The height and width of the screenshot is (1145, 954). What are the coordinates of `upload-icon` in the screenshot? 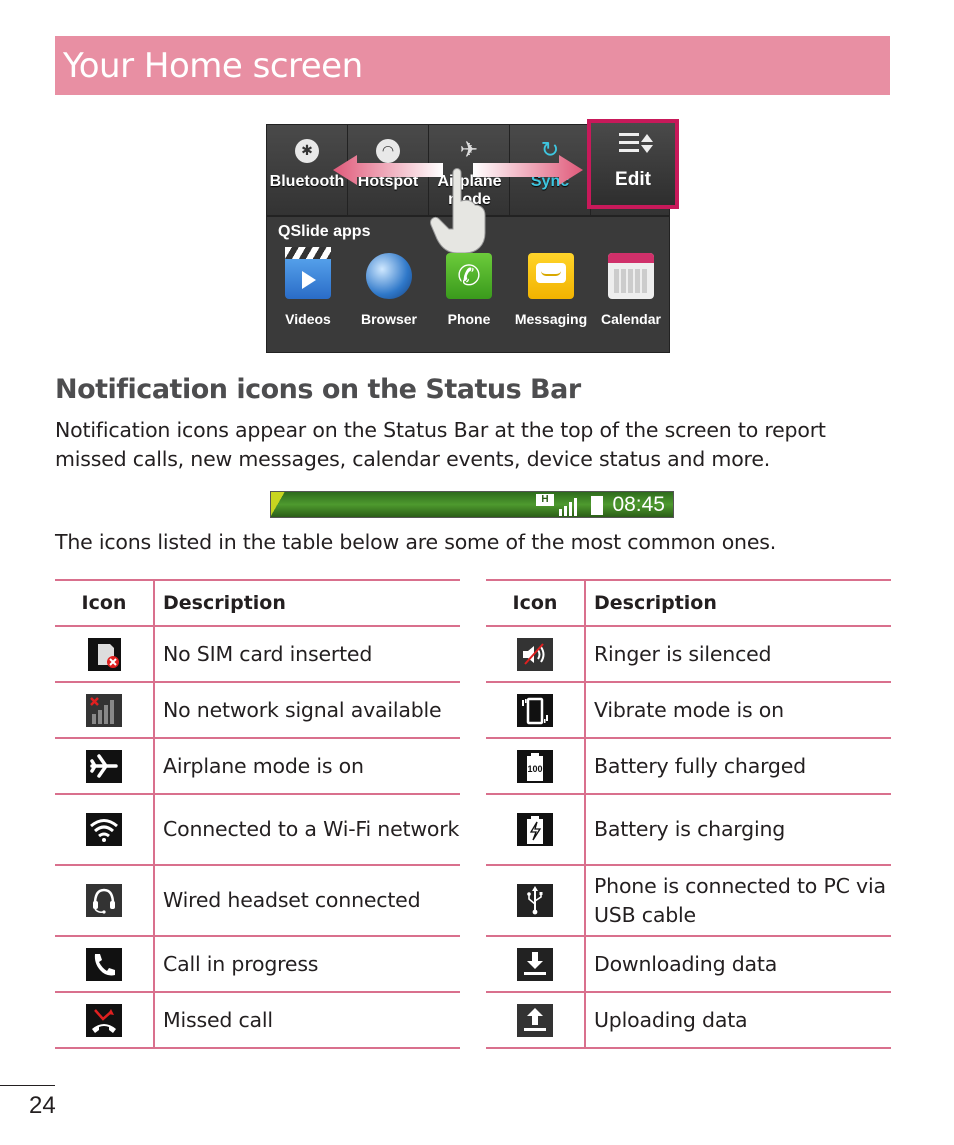 It's located at (535, 1020).